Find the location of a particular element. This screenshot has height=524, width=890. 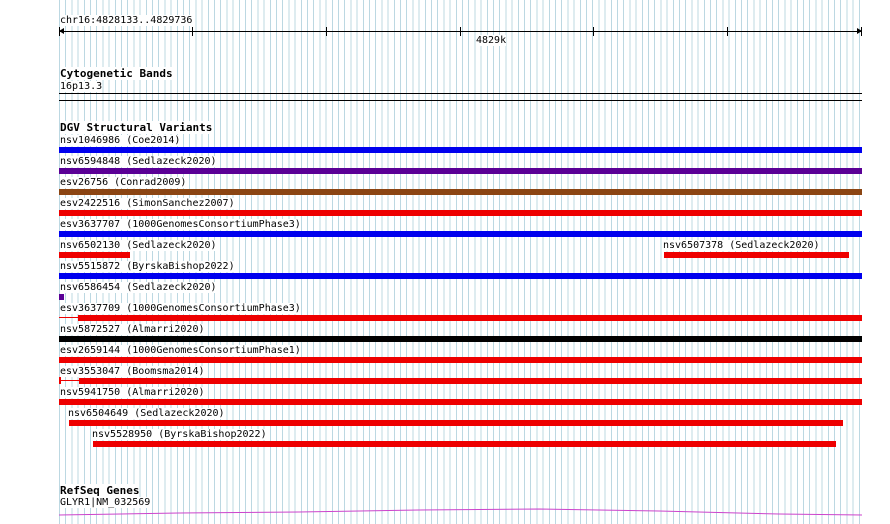

variant-label: nsv5528950 (ByrskaBishop2022) is located at coordinates (179, 434).